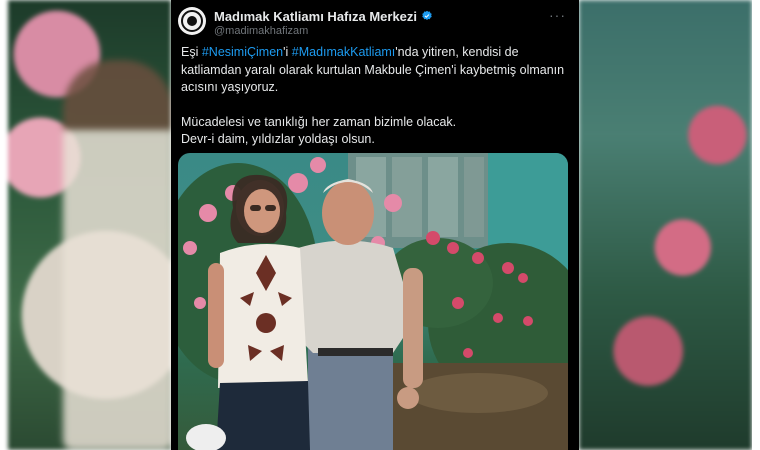 The height and width of the screenshot is (450, 760). What do you see at coordinates (117, 255) in the screenshot?
I see `blurred-person` at bounding box center [117, 255].